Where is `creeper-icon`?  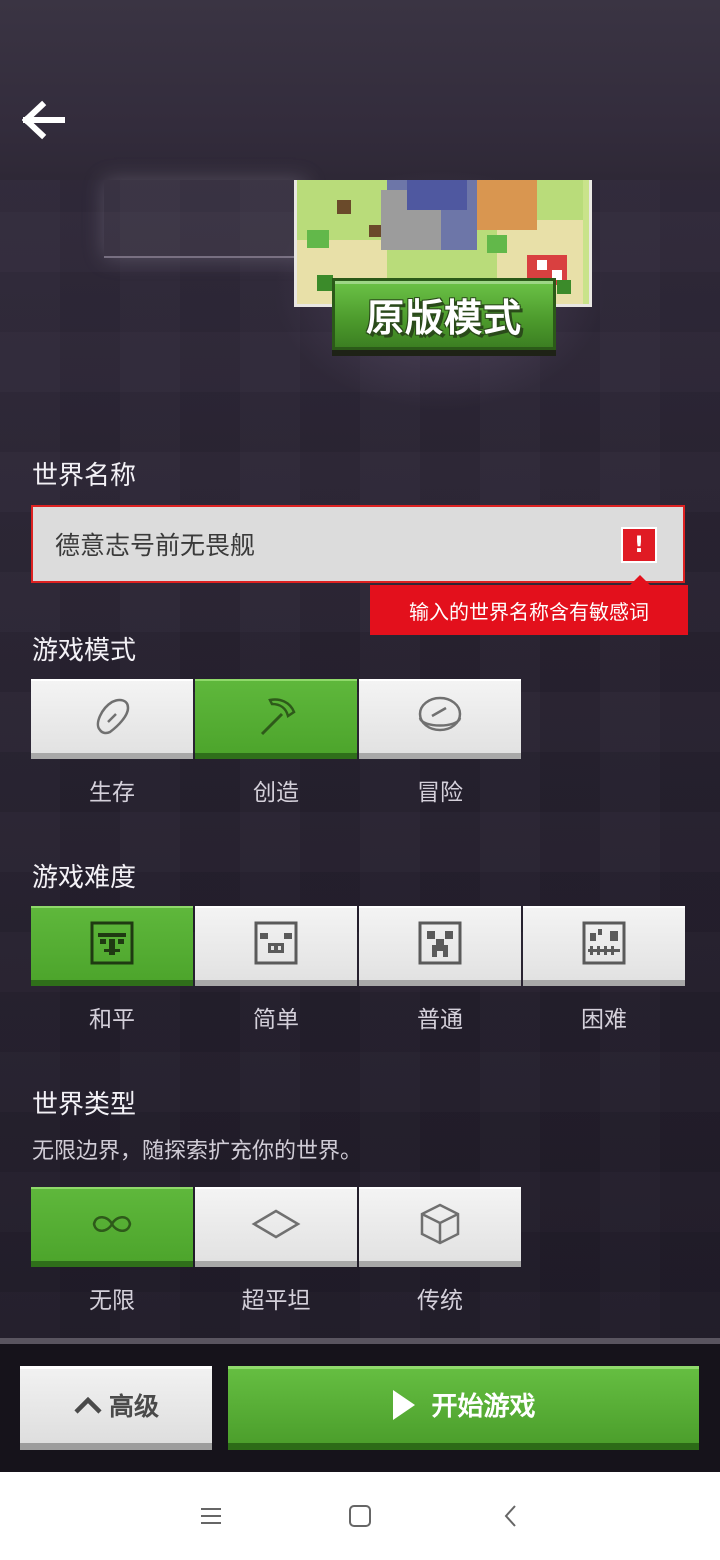 creeper-icon is located at coordinates (440, 943).